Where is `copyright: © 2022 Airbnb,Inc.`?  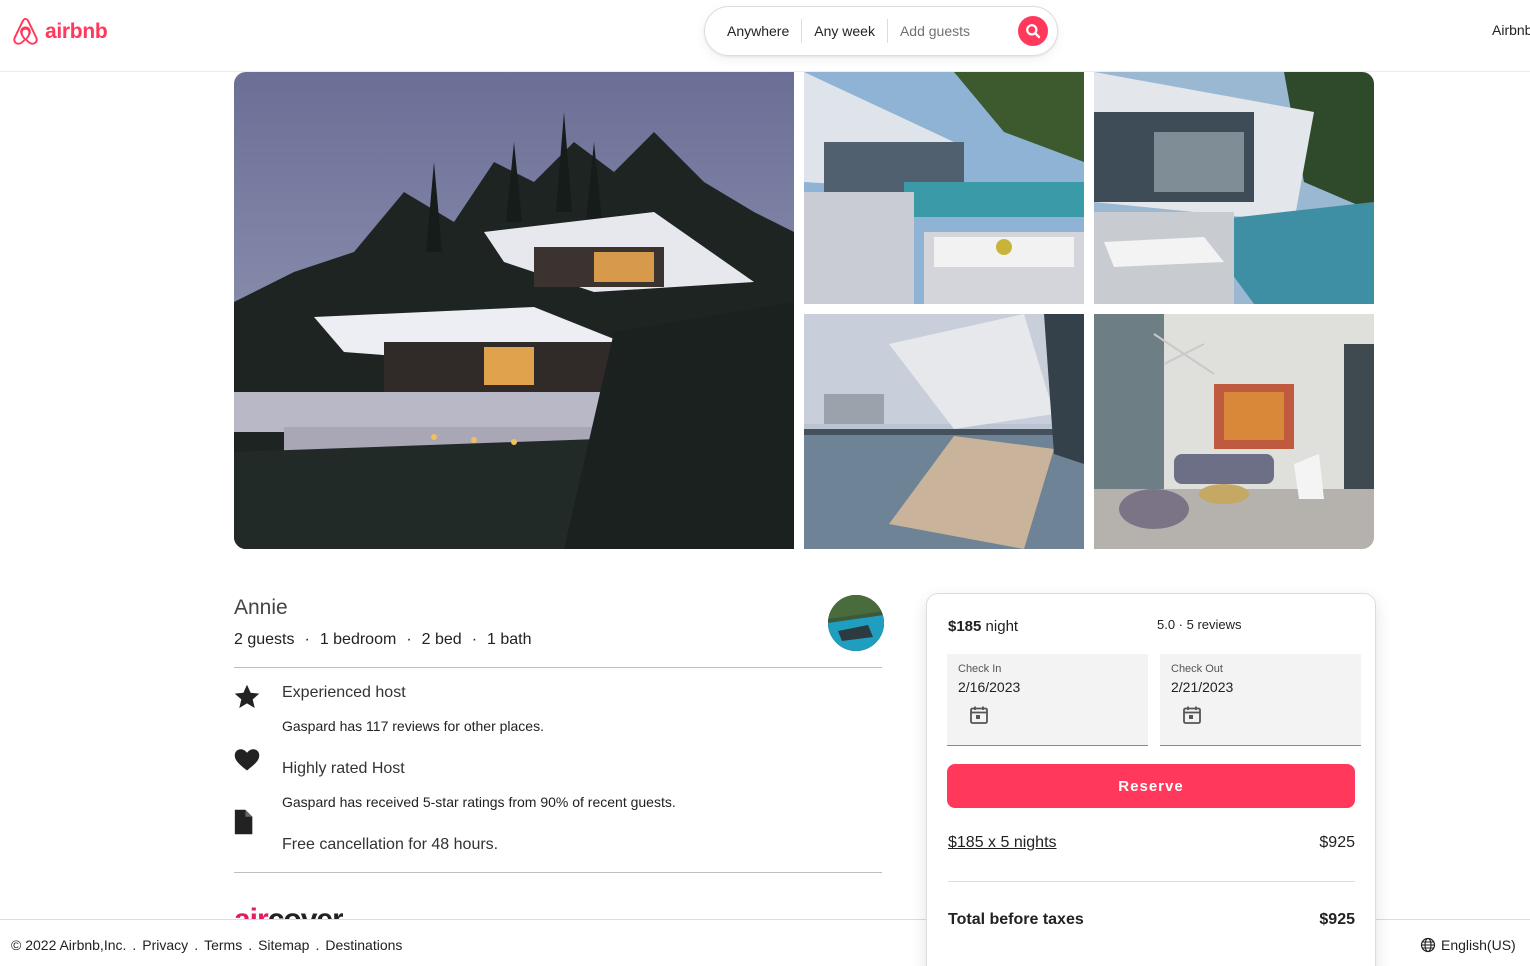
copyright: © 2022 Airbnb,Inc. is located at coordinates (69, 945).